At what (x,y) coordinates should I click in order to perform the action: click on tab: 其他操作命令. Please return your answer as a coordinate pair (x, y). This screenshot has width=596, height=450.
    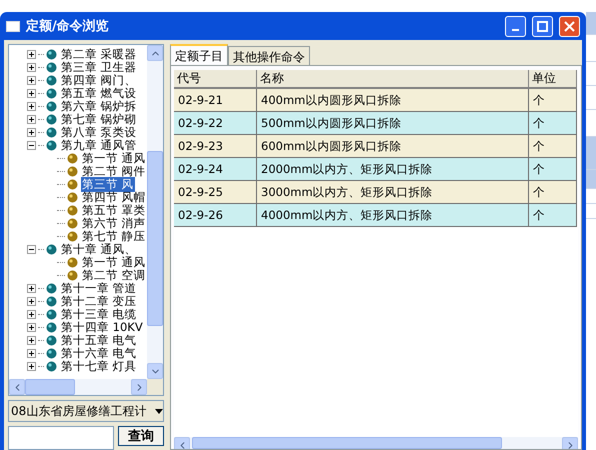
    Looking at the image, I should click on (269, 55).